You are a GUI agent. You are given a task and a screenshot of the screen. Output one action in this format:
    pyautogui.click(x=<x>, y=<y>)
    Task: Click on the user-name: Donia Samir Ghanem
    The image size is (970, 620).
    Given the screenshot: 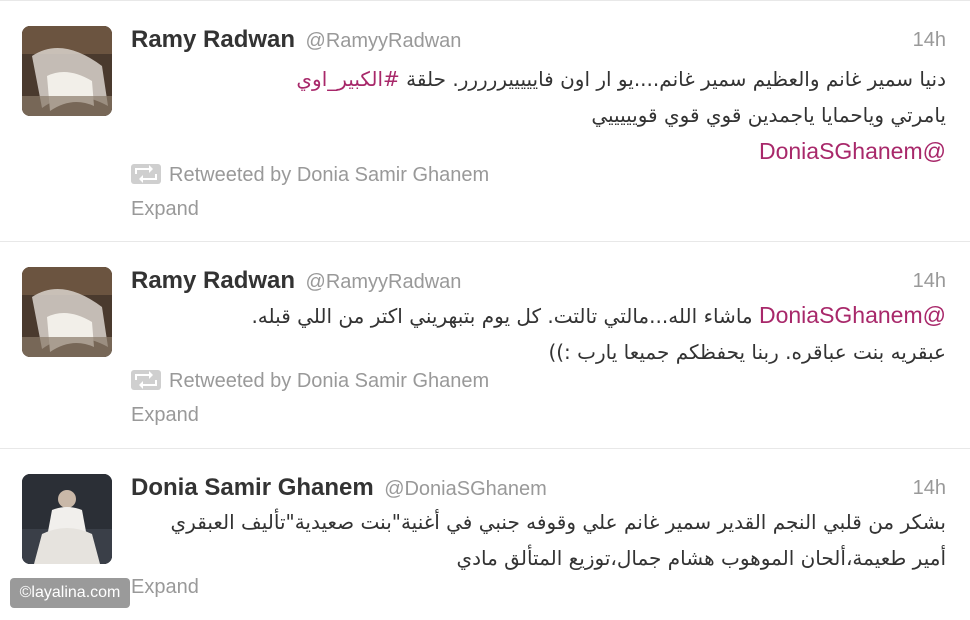 What is the action you would take?
    pyautogui.click(x=252, y=487)
    